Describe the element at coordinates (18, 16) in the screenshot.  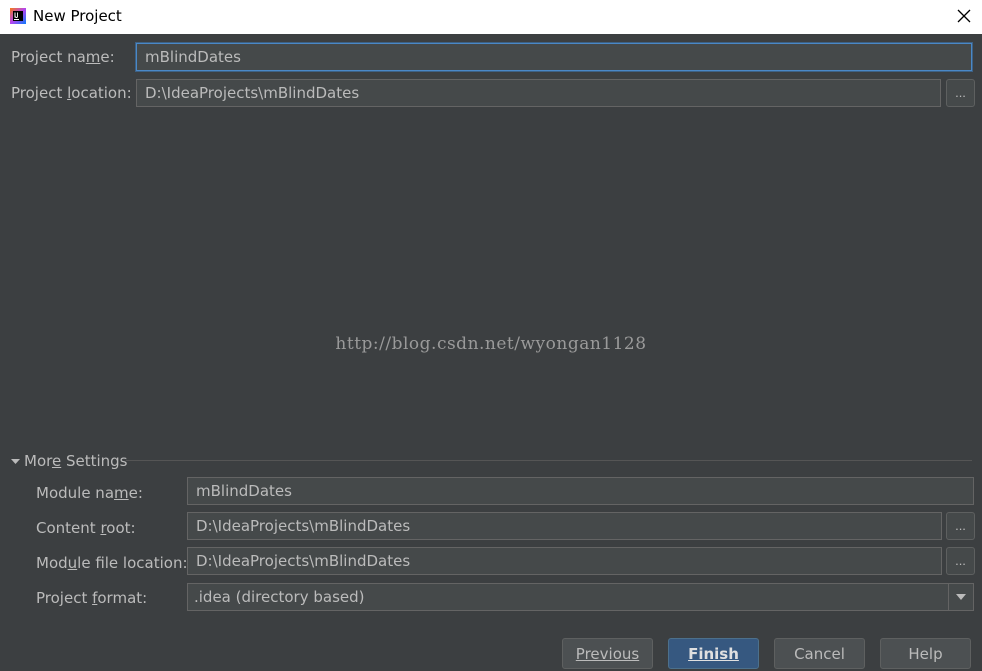
I see `intellij-idea-icon` at that location.